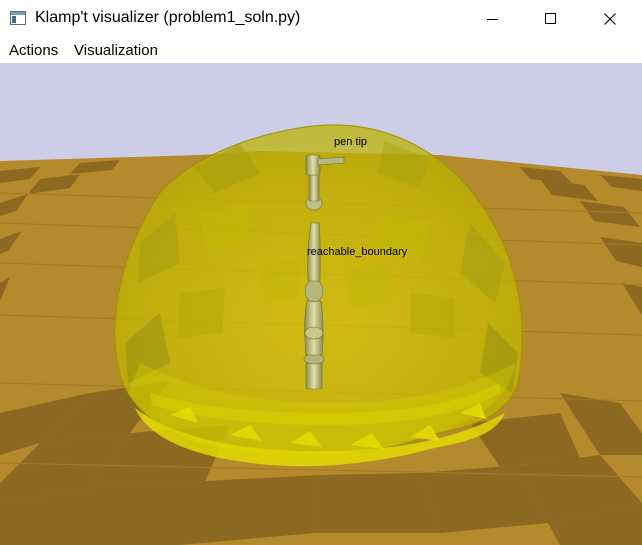  I want to click on maximize-button, so click(551, 19).